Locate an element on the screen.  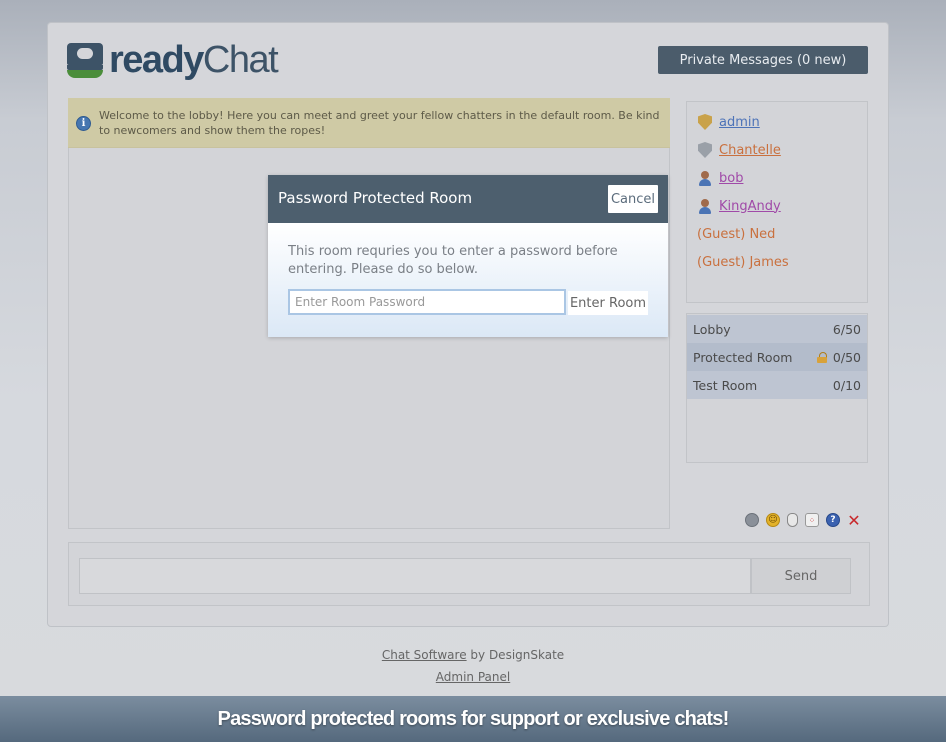
lock-icon is located at coordinates (821, 357).